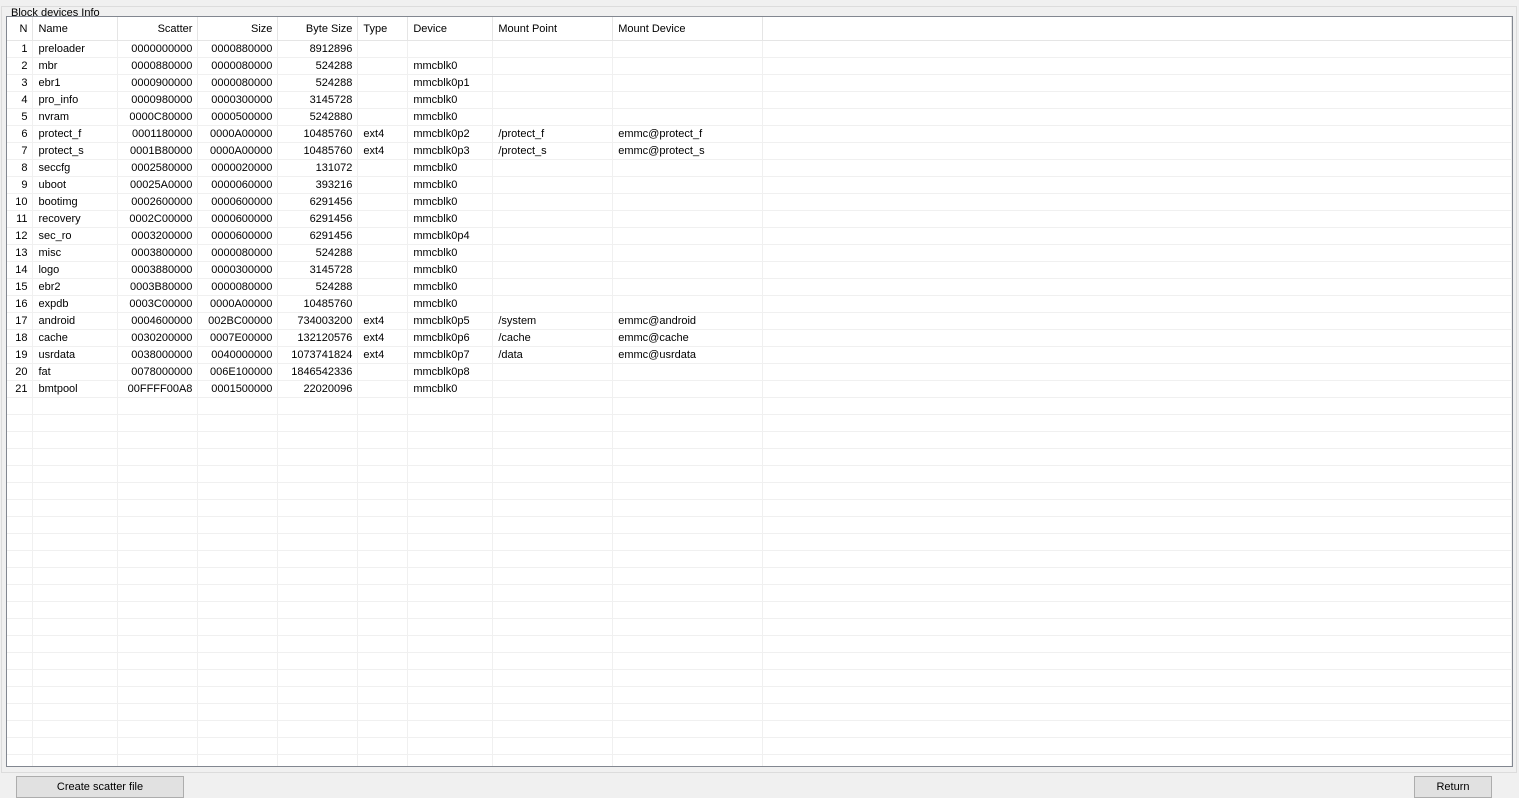  Describe the element at coordinates (450, 29) in the screenshot. I see `column-header-device: Device` at that location.